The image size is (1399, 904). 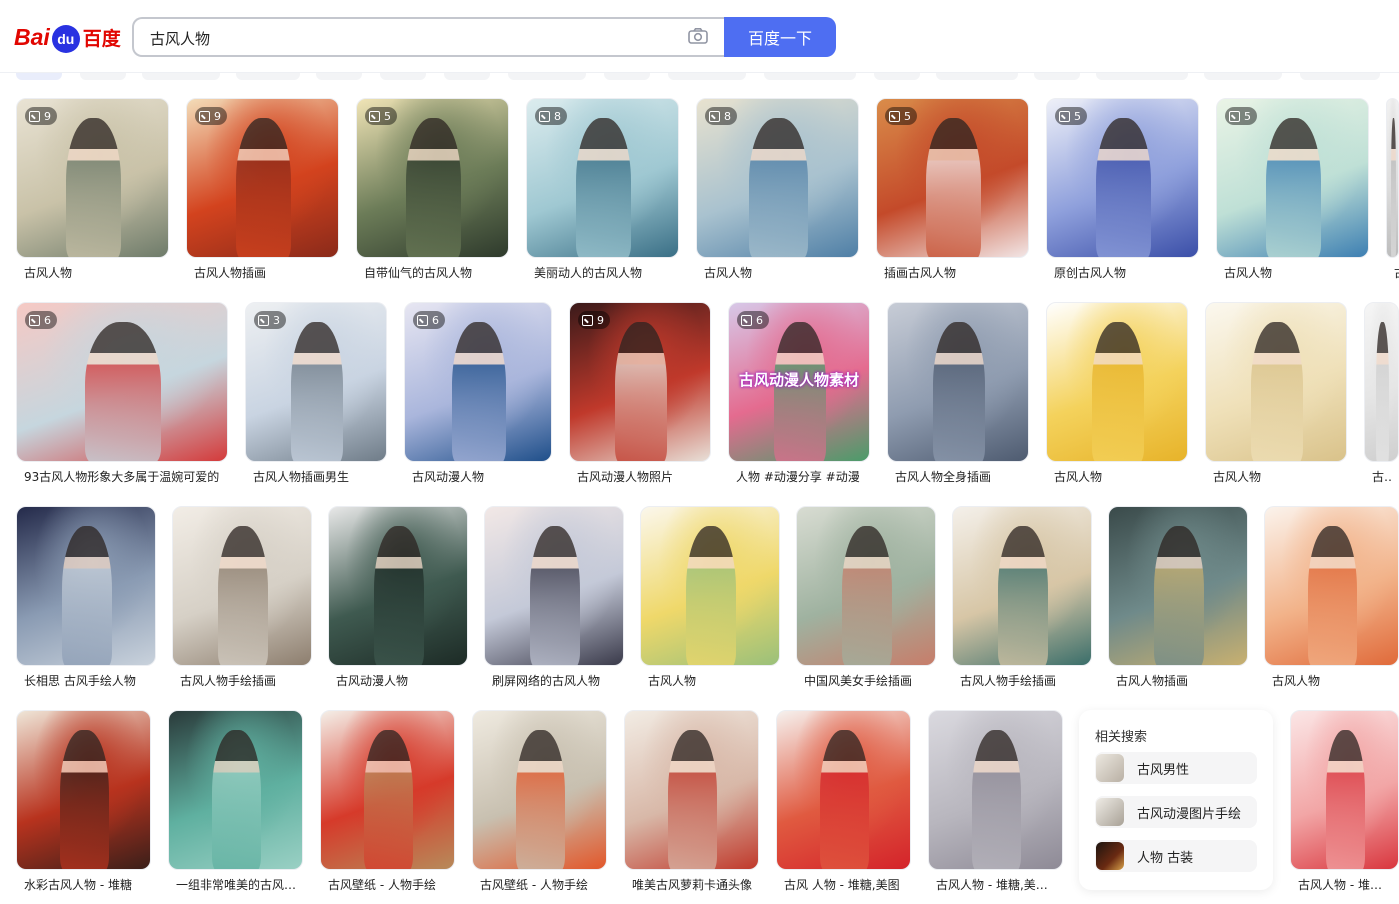 What do you see at coordinates (1189, 814) in the screenshot?
I see `related-search-label: 古风动漫图片手绘` at bounding box center [1189, 814].